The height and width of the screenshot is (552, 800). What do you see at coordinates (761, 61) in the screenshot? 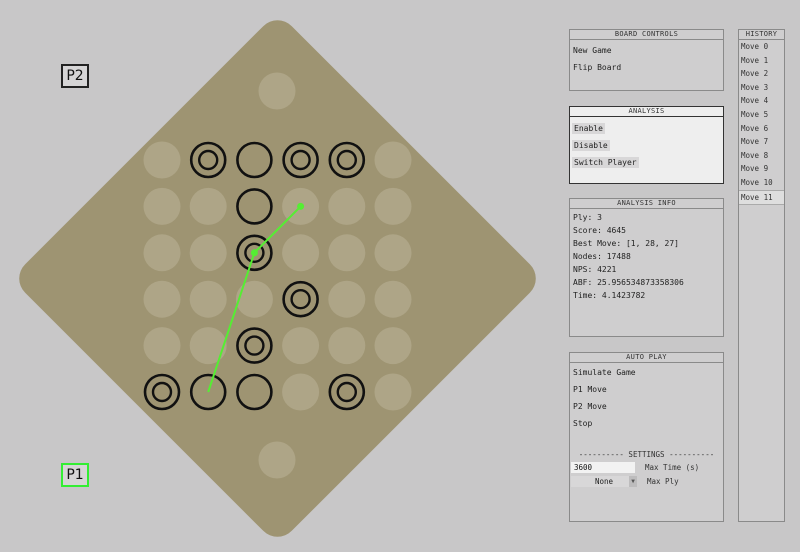
I see `history-item: Move 1` at bounding box center [761, 61].